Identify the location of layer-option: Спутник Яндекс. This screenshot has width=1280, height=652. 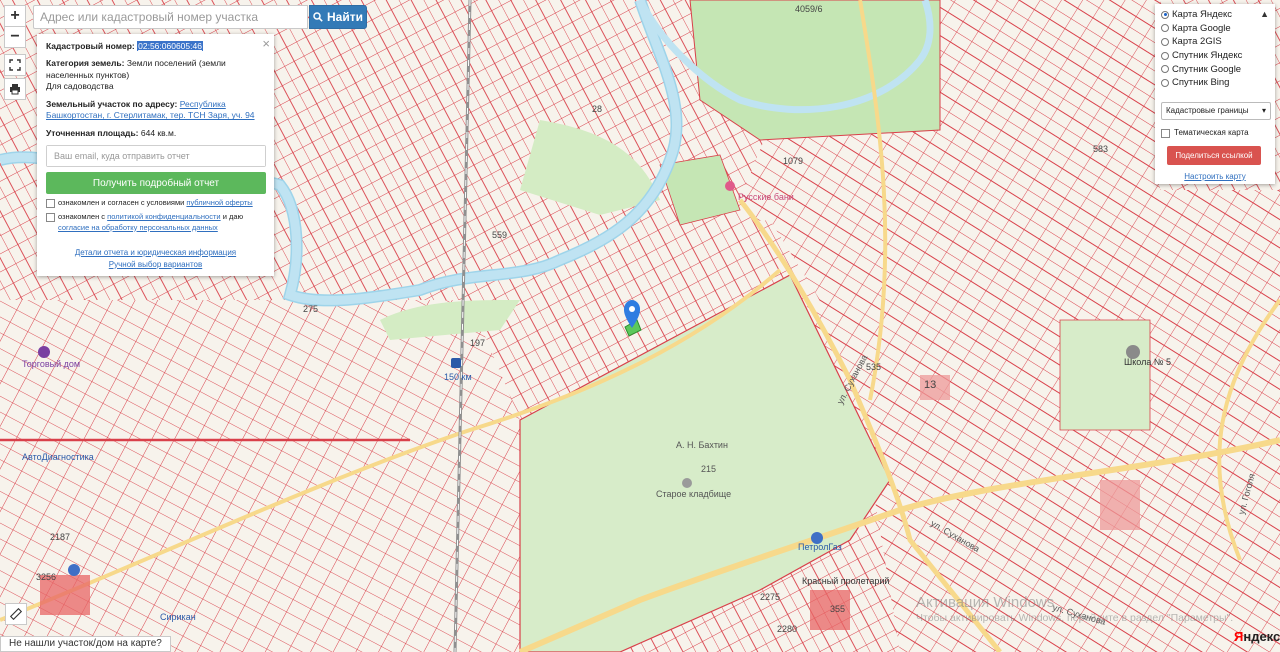
(1215, 56).